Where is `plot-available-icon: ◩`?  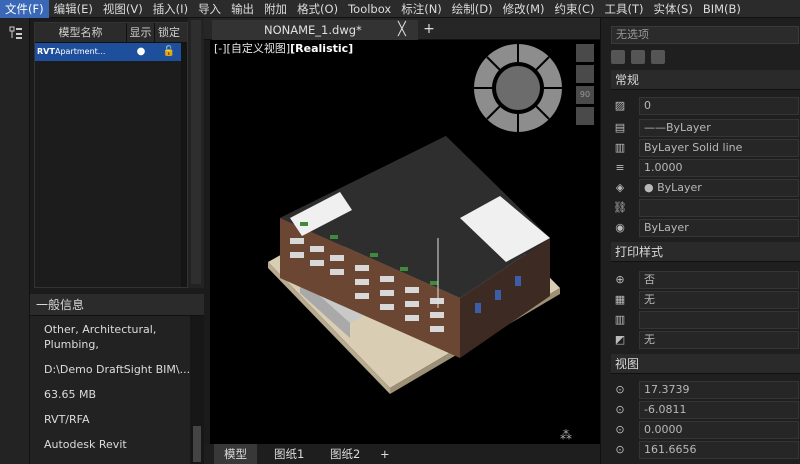
plot-available-icon: ◩ is located at coordinates (620, 339).